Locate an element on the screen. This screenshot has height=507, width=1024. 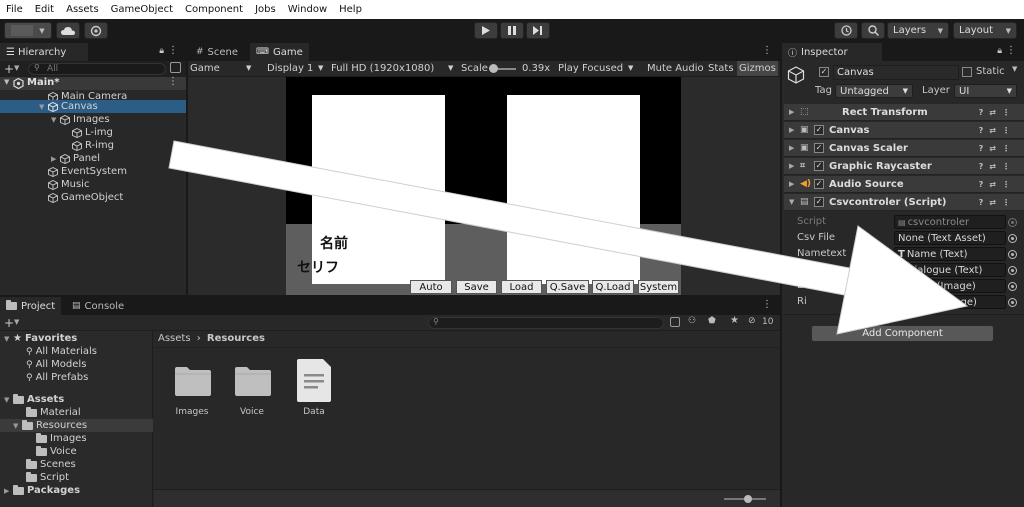
gizmos-toggle: Gizmos is located at coordinates (757, 68).